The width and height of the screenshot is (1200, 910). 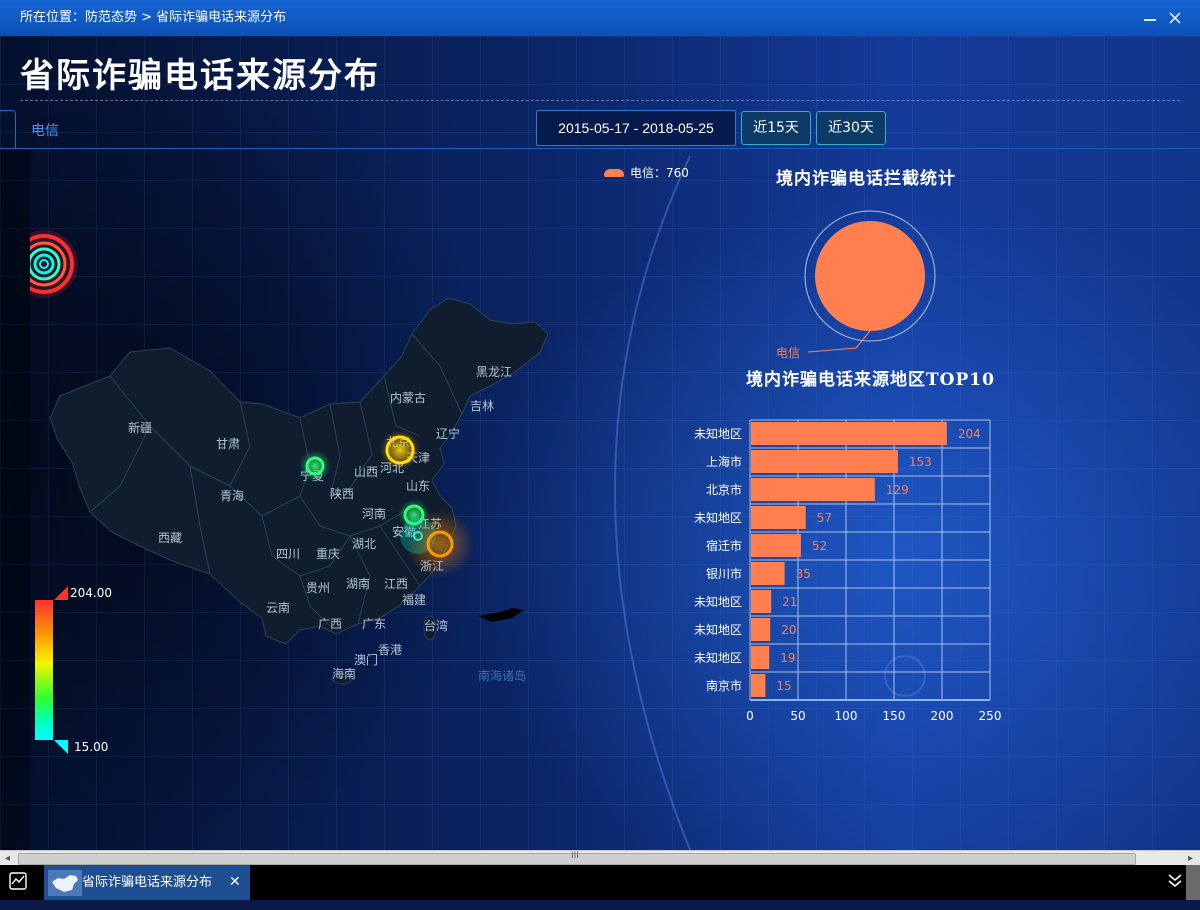 I want to click on pie-label-line, so click(x=839, y=341).